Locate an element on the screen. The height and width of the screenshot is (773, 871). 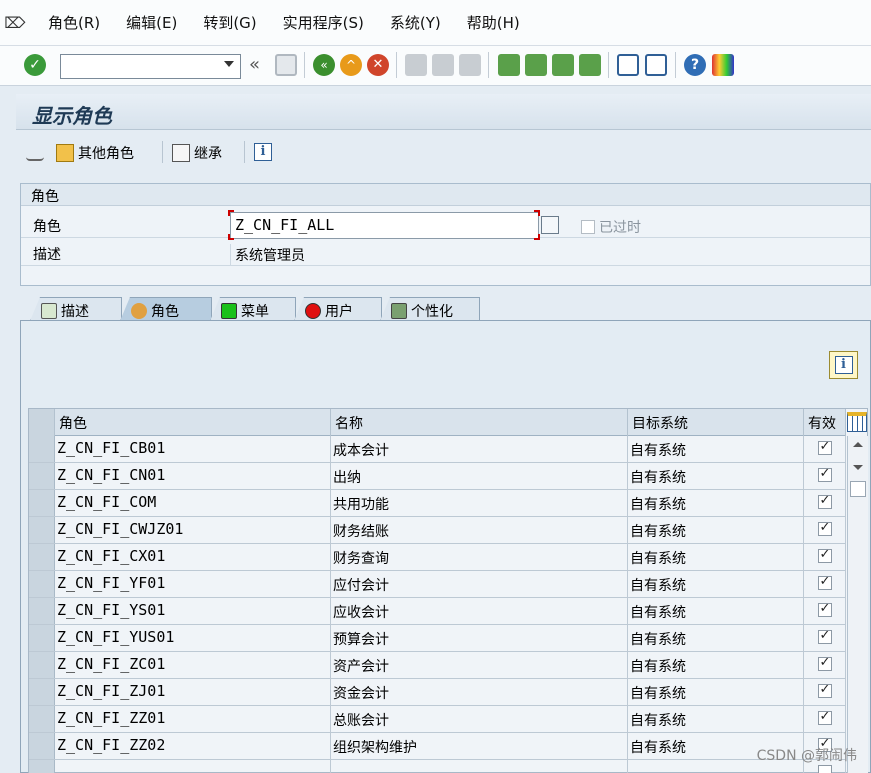
inherit-button: 继承 is located at coordinates (197, 153).